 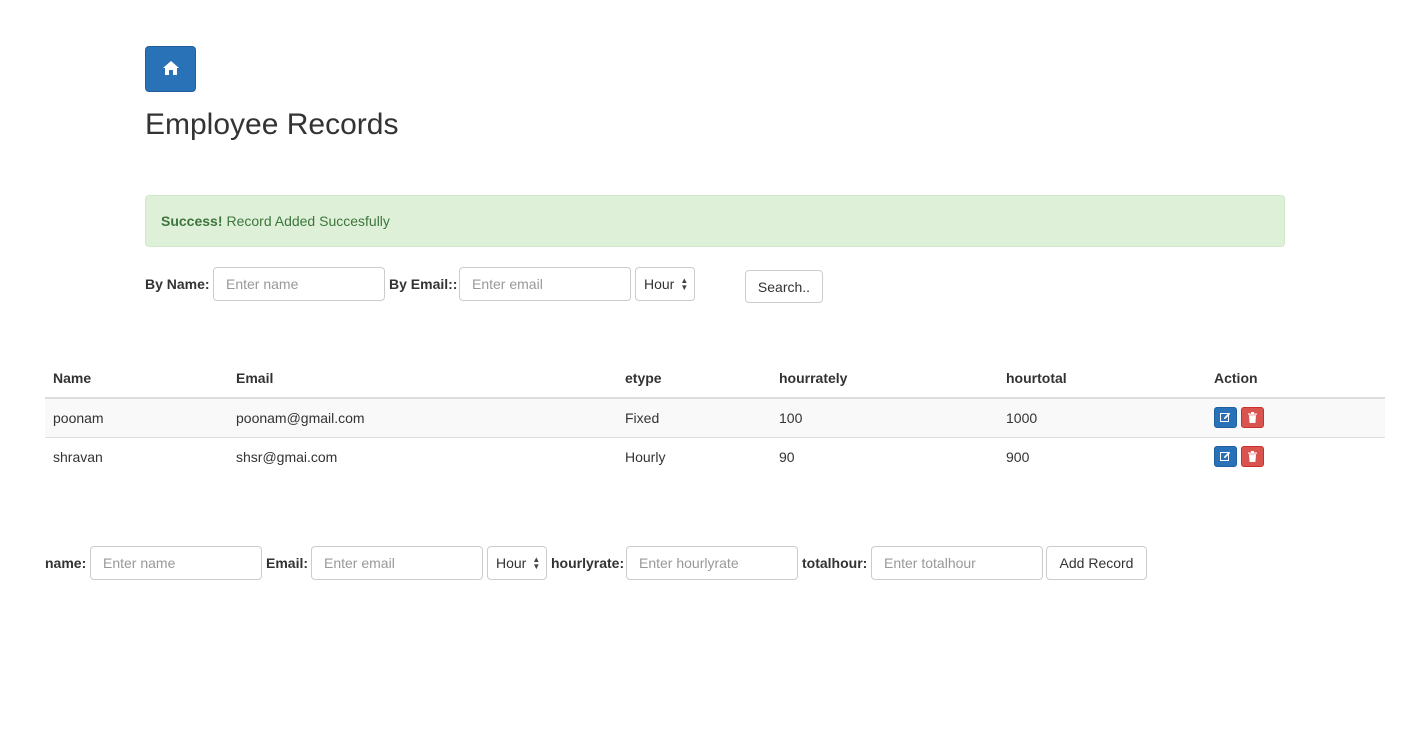 What do you see at coordinates (287, 563) in the screenshot?
I see `add-email-label: Email:` at bounding box center [287, 563].